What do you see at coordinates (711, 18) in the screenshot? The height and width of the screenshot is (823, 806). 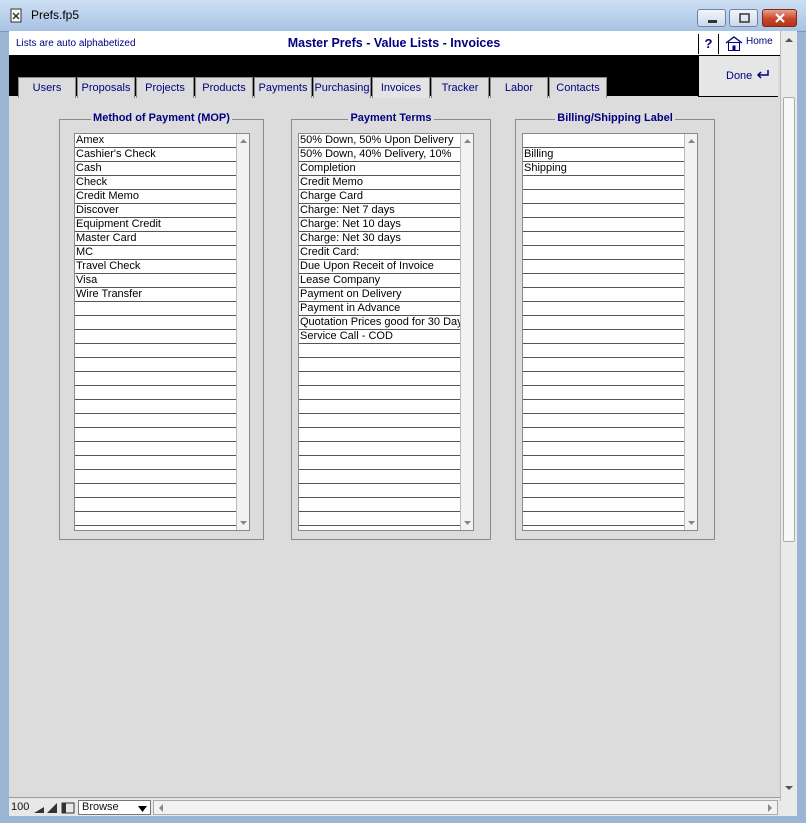 I see `minimize-button` at bounding box center [711, 18].